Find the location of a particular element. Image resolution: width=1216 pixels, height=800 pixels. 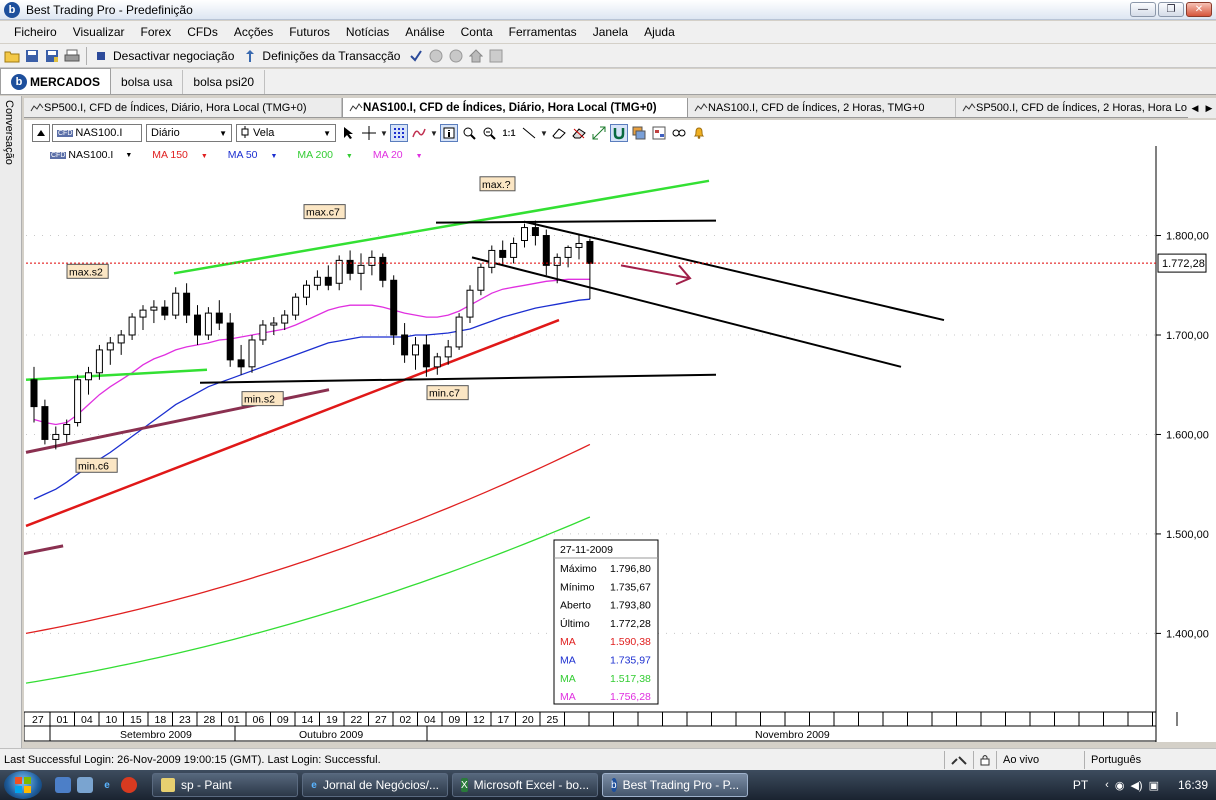

conversation-panel-tab: Conversação is located at coordinates (9, 132).